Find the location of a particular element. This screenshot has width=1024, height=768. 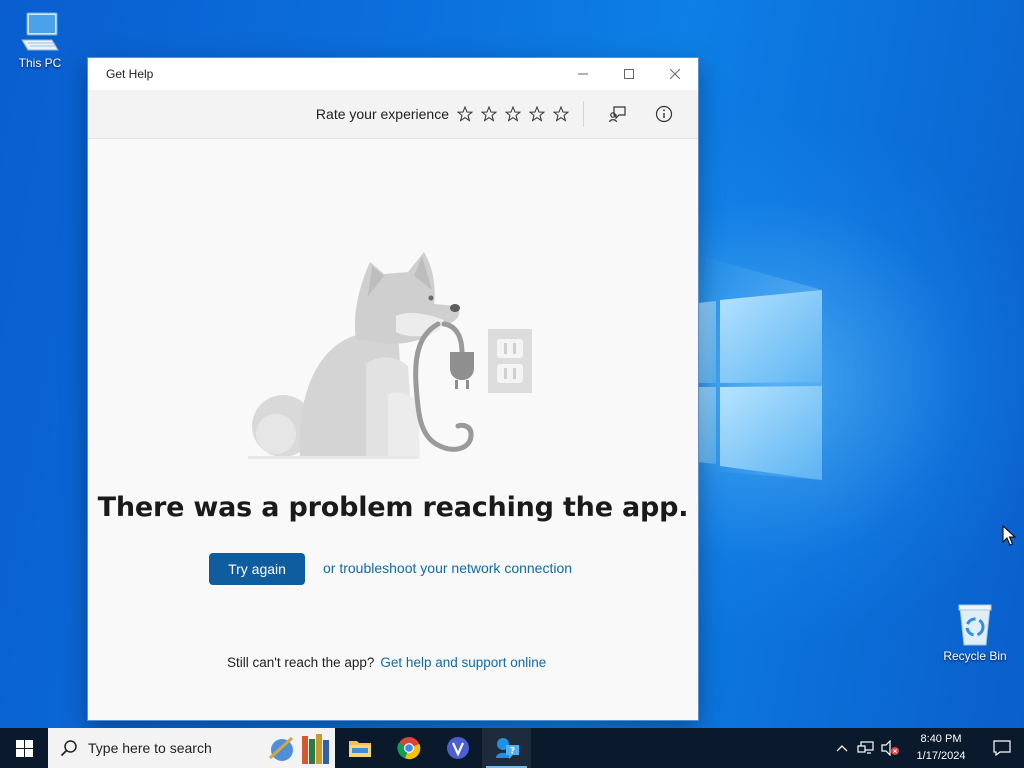

taskbar-search-box: Type here to search is located at coordinates (191, 748).